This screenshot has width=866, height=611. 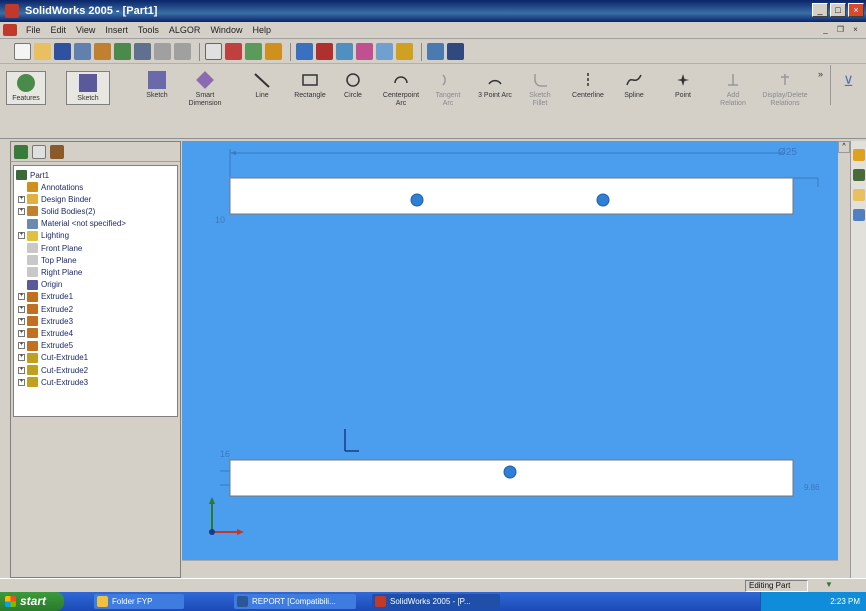 What do you see at coordinates (53, 370) in the screenshot?
I see `tree-item-cut-extrude2: + Cut-Extrude2` at bounding box center [53, 370].